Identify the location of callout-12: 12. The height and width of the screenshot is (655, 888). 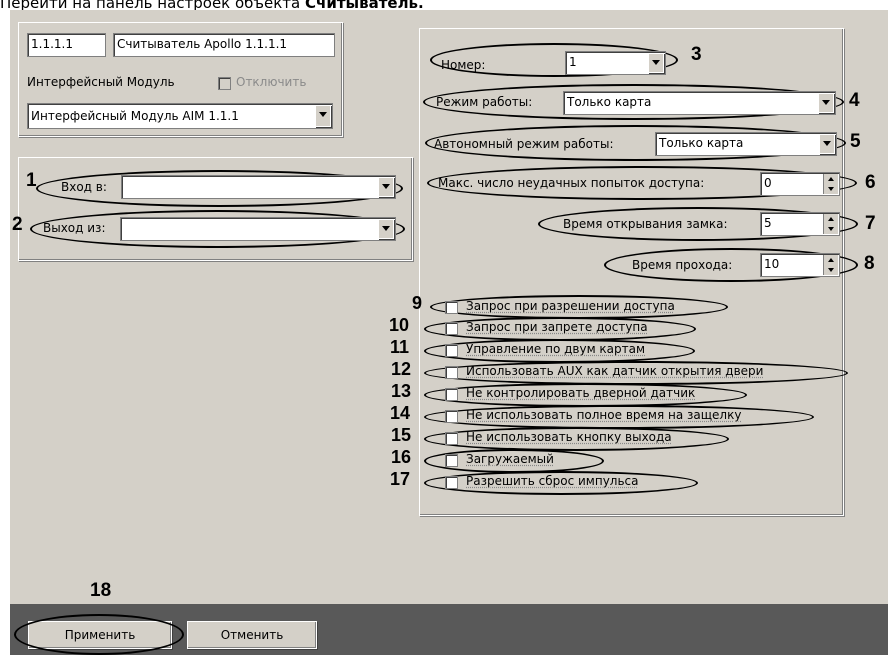
(401, 369).